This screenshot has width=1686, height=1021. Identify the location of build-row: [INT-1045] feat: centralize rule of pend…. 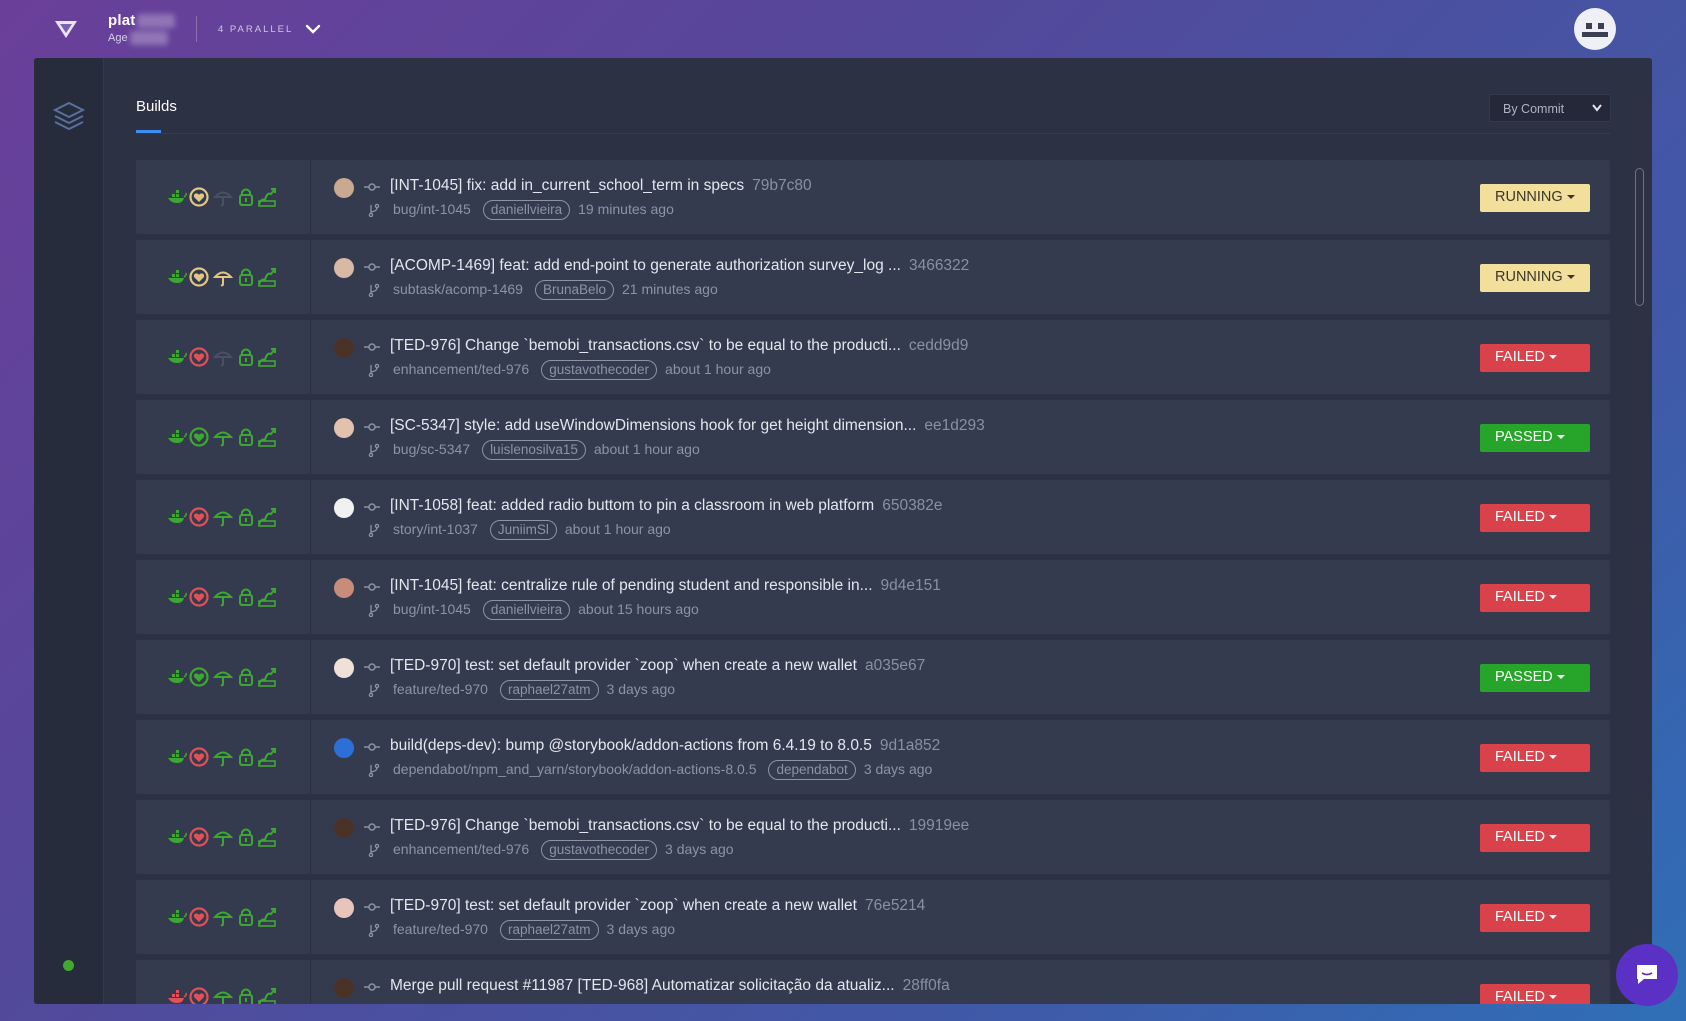
(873, 597).